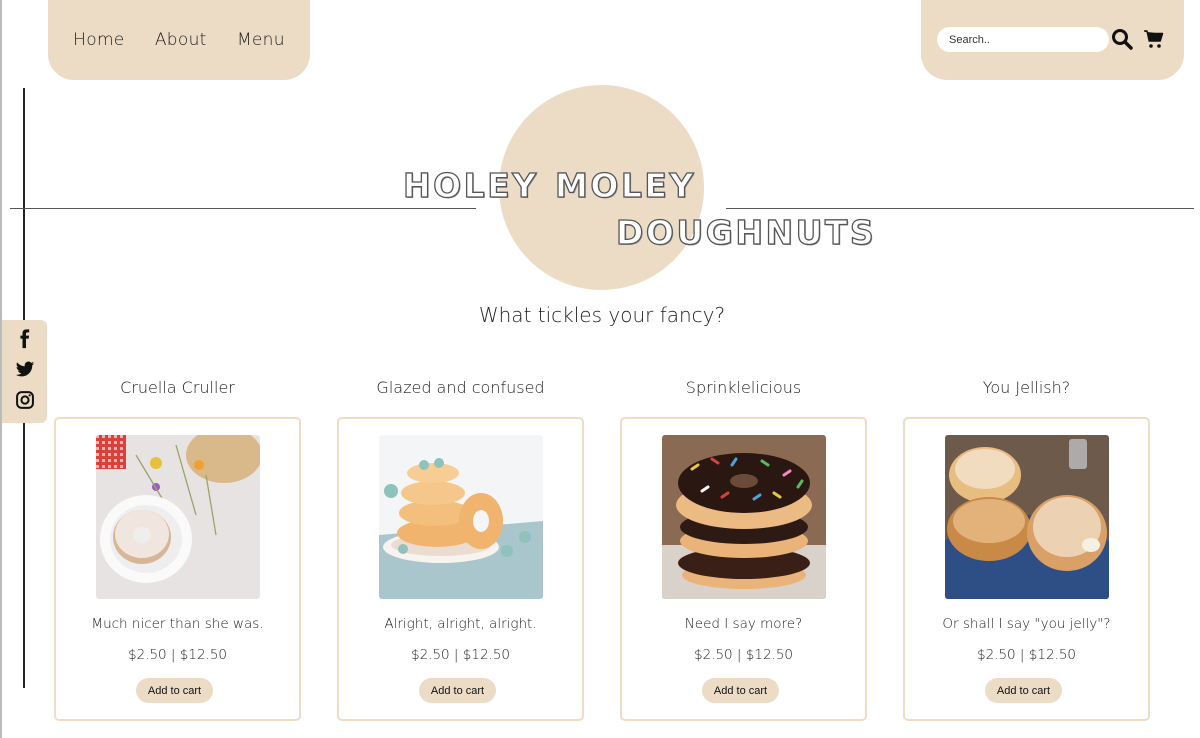 Image resolution: width=1200 pixels, height=738 pixels. Describe the element at coordinates (460, 624) in the screenshot. I see `product-description: Alright, alright, alright.` at that location.